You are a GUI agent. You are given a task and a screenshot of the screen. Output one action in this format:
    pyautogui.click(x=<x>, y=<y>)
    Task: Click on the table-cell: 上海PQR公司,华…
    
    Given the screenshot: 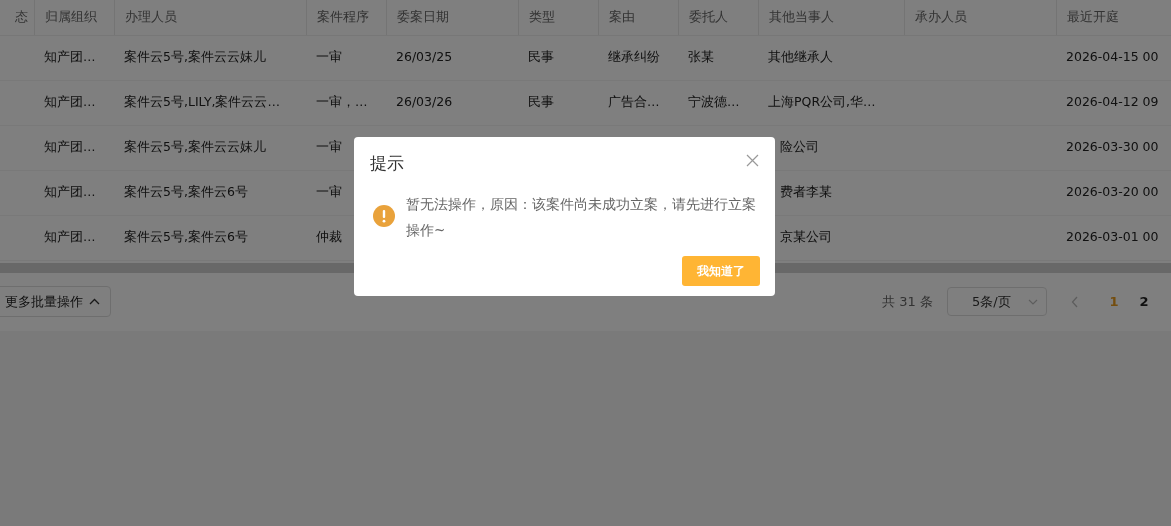 What is the action you would take?
    pyautogui.click(x=822, y=102)
    